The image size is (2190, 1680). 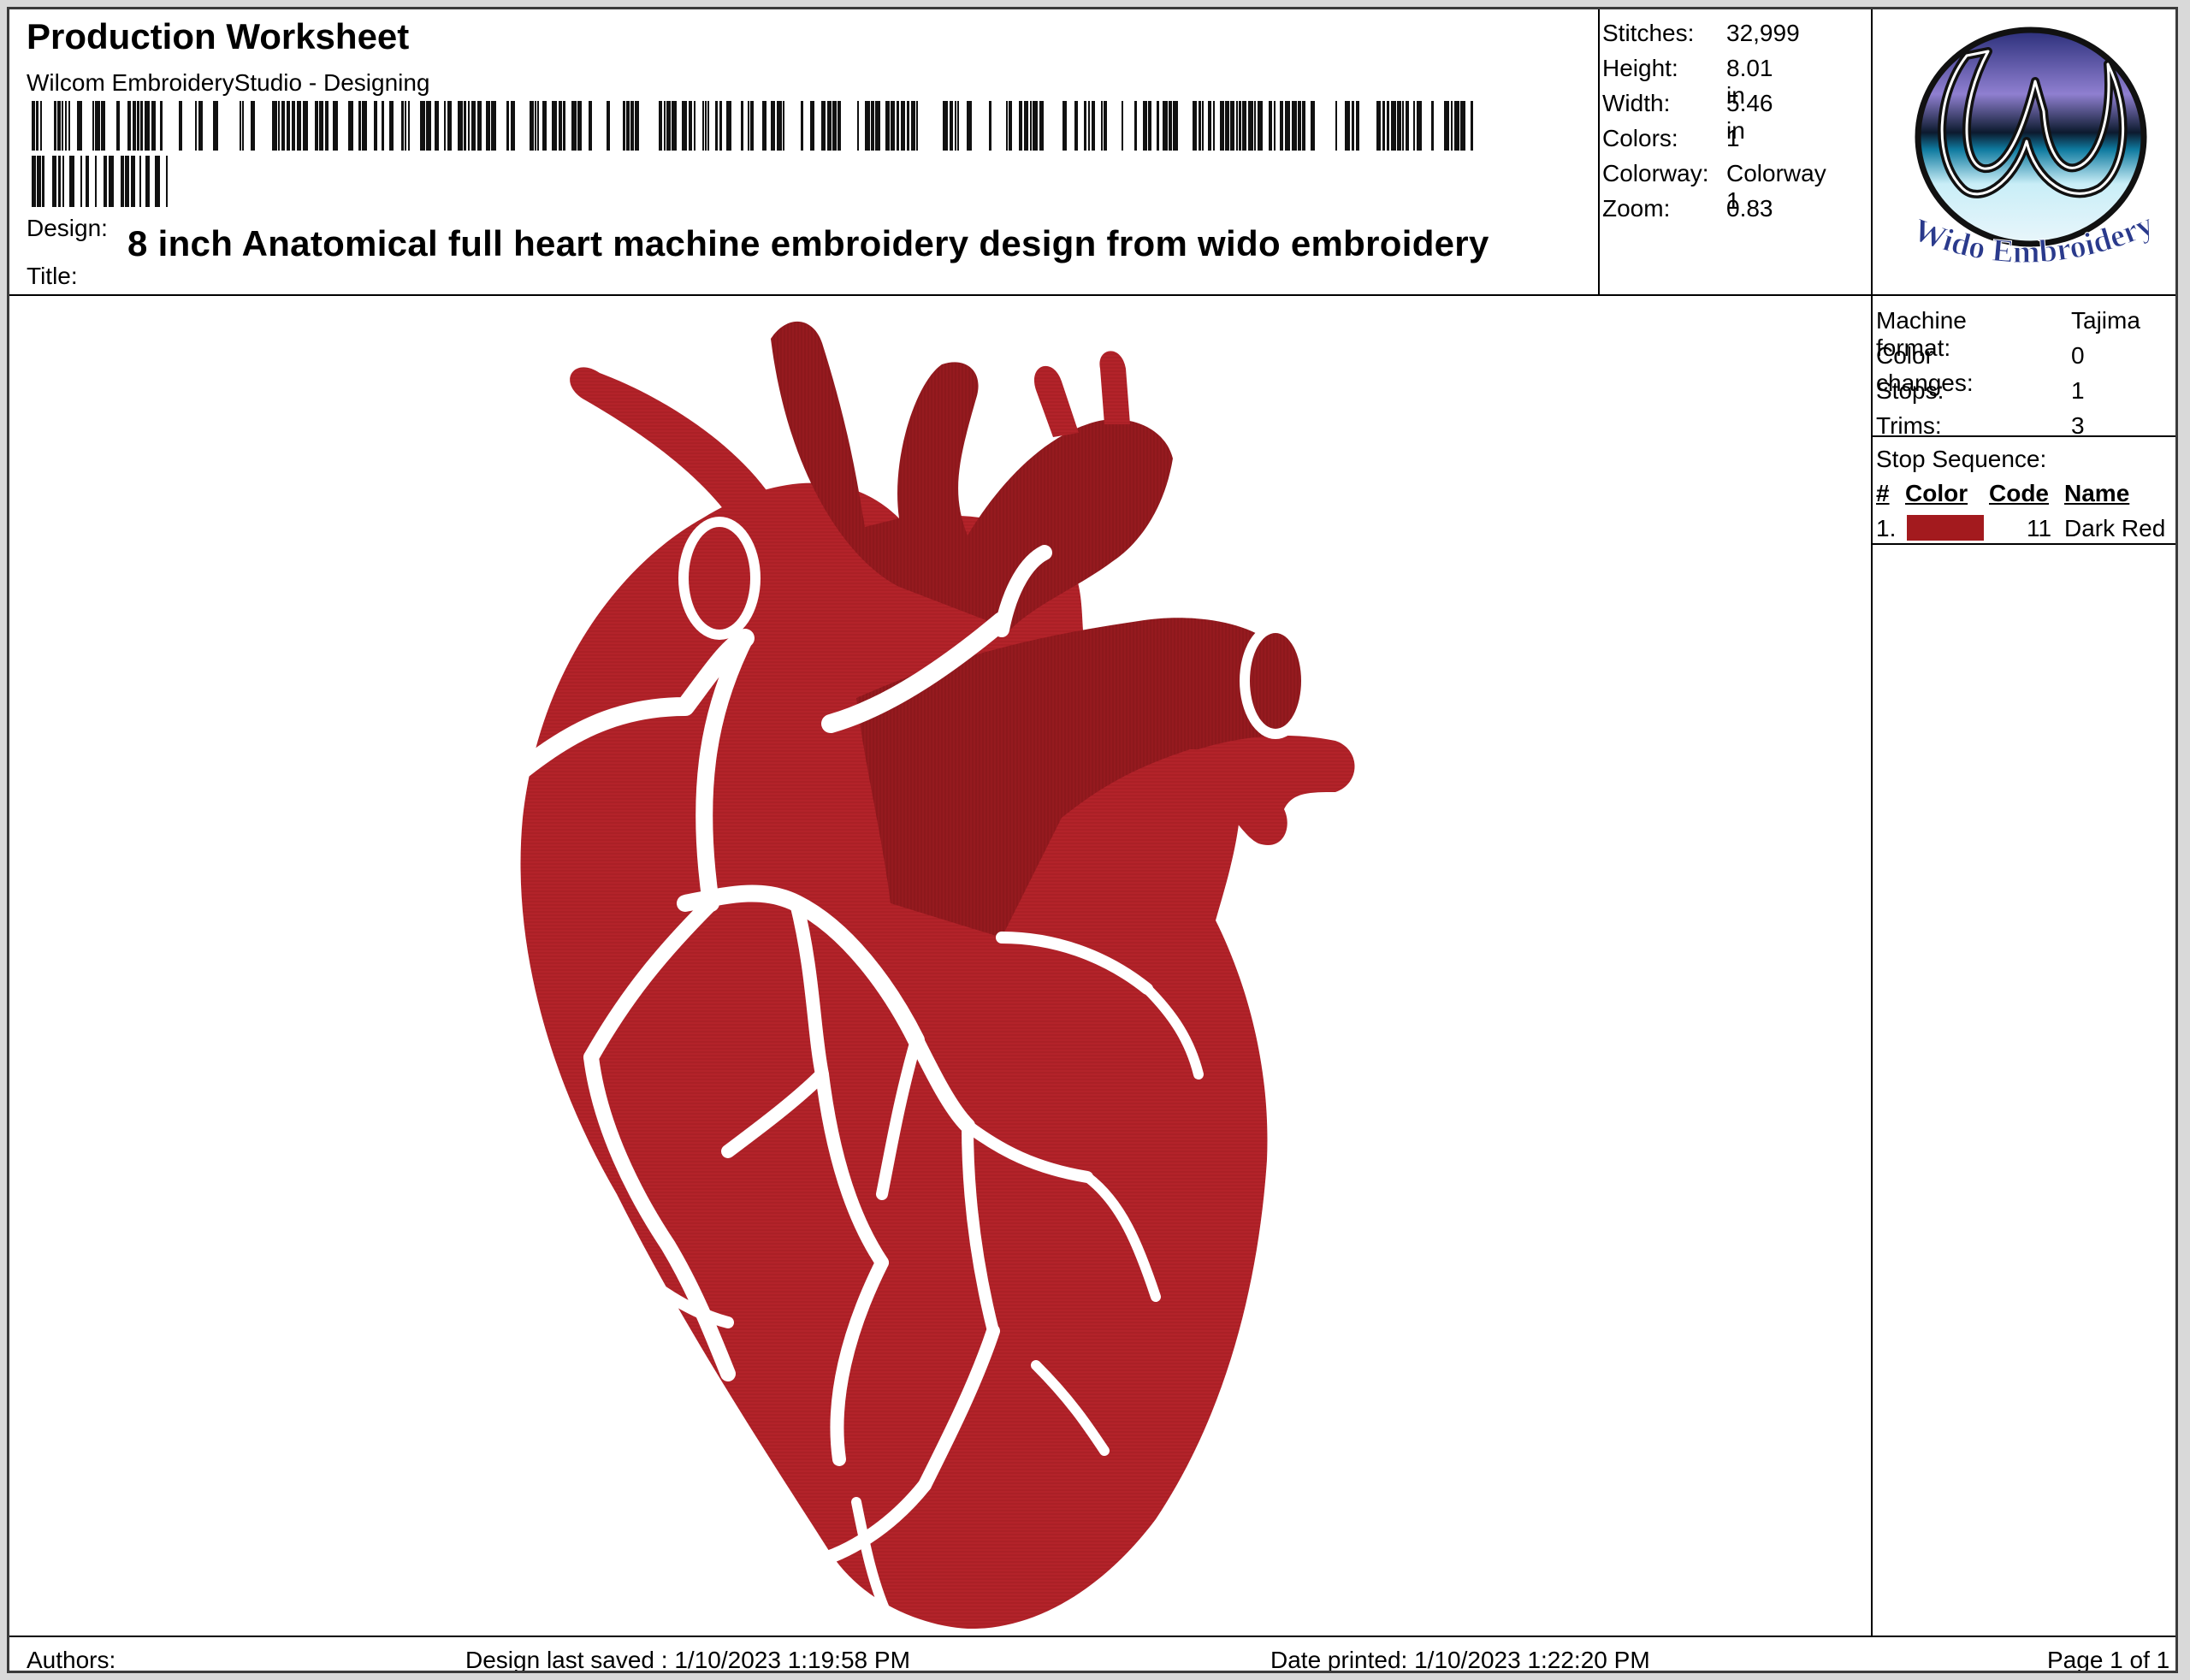 I want to click on machine-label: Stops:, so click(x=1910, y=391).